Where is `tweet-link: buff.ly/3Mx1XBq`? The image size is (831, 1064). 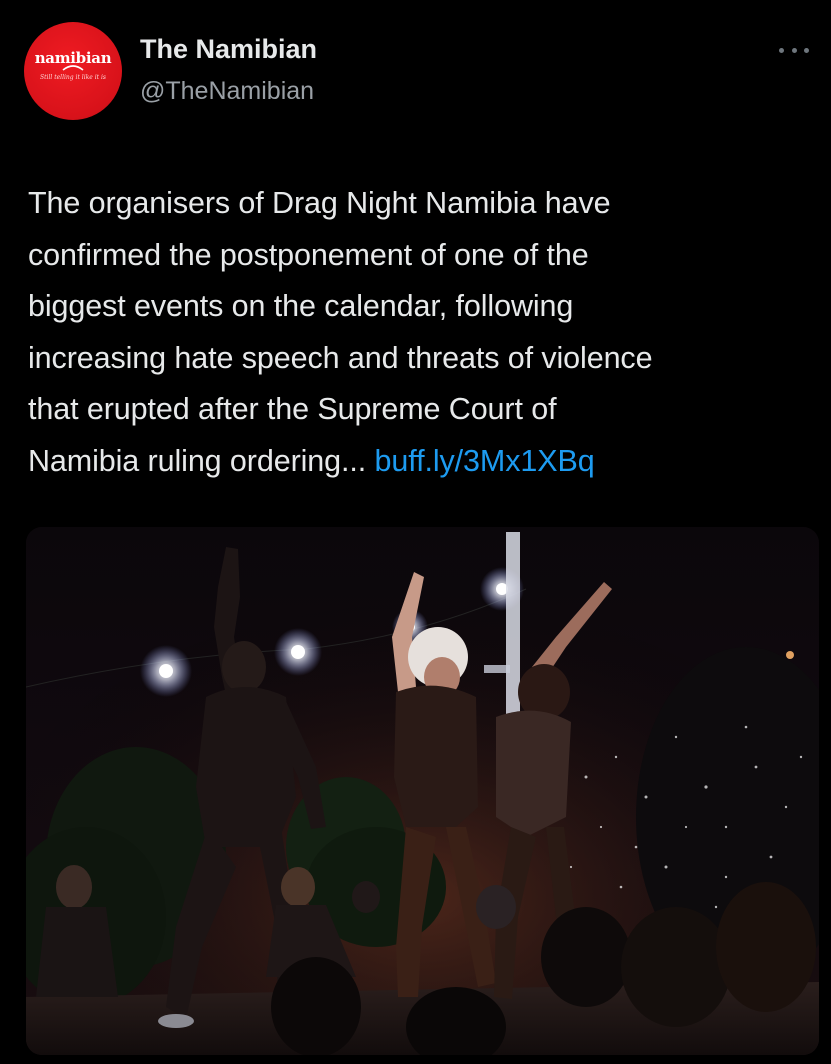 tweet-link: buff.ly/3Mx1XBq is located at coordinates (485, 461).